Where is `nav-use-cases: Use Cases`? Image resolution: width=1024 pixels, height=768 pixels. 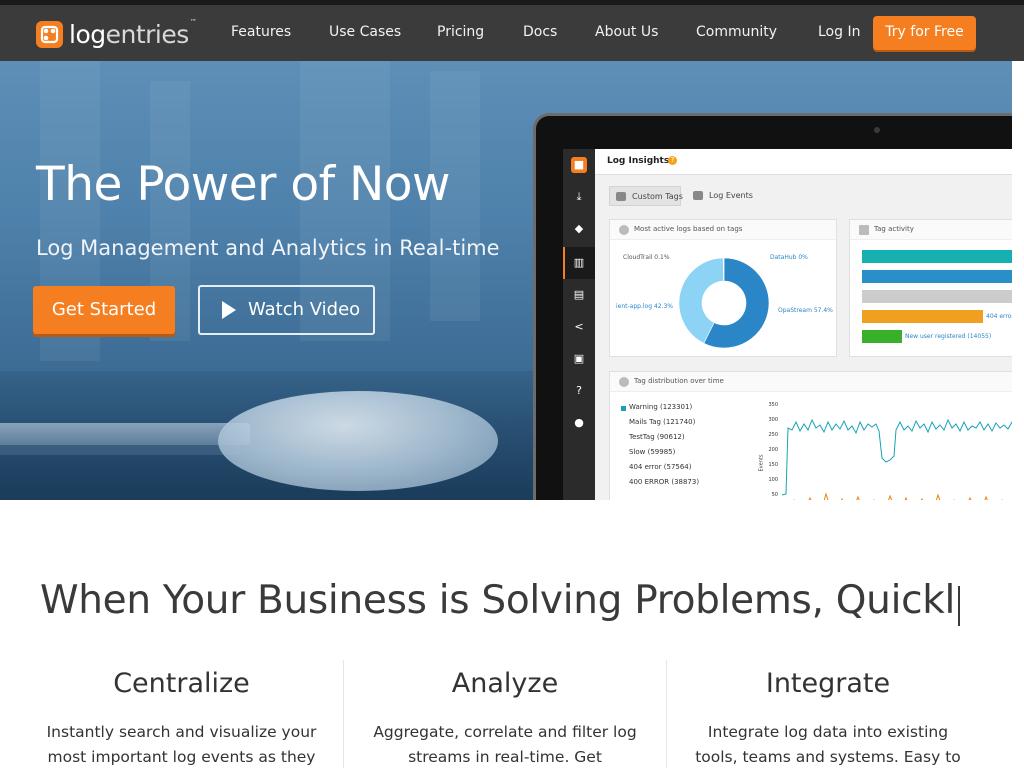
nav-use-cases: Use Cases is located at coordinates (365, 32).